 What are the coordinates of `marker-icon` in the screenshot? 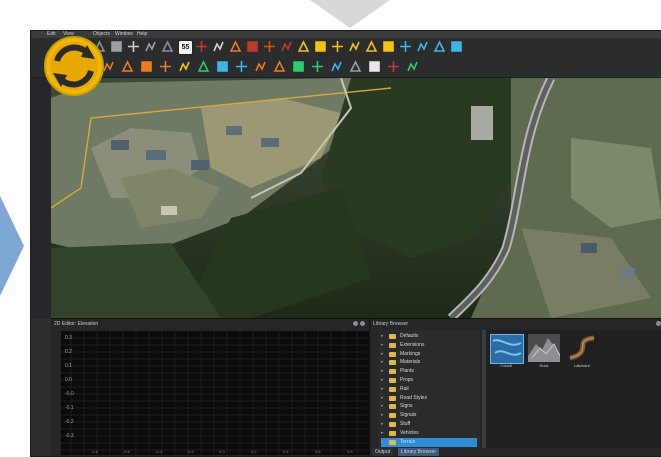 It's located at (218, 46).